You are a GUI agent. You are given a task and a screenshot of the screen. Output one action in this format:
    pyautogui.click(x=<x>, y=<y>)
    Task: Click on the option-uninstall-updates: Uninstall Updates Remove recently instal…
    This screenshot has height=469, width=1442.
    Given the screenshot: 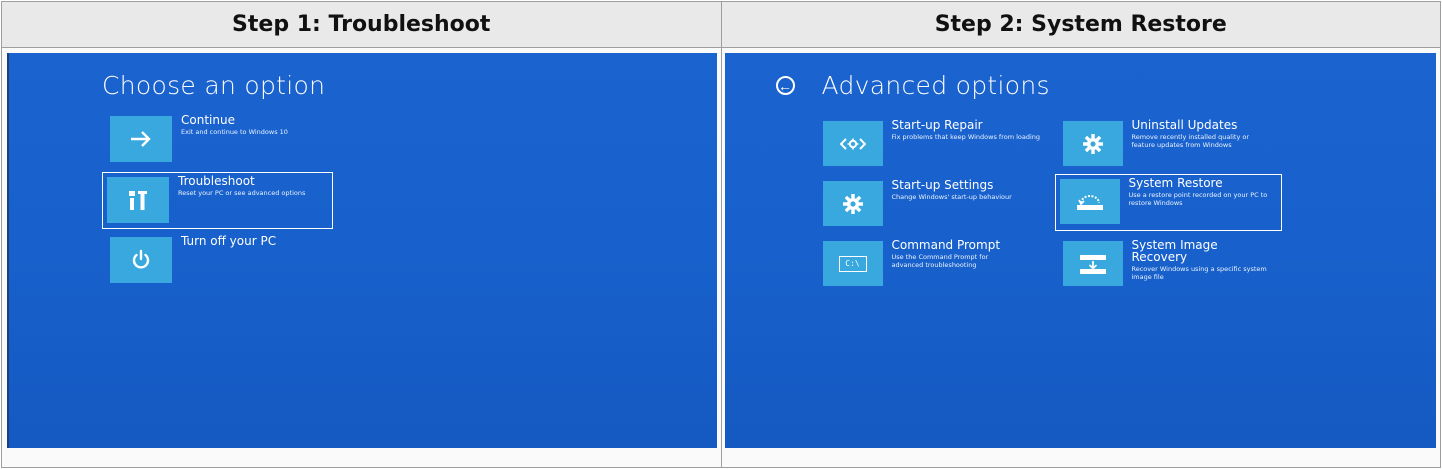 What is the action you would take?
    pyautogui.click(x=1174, y=145)
    